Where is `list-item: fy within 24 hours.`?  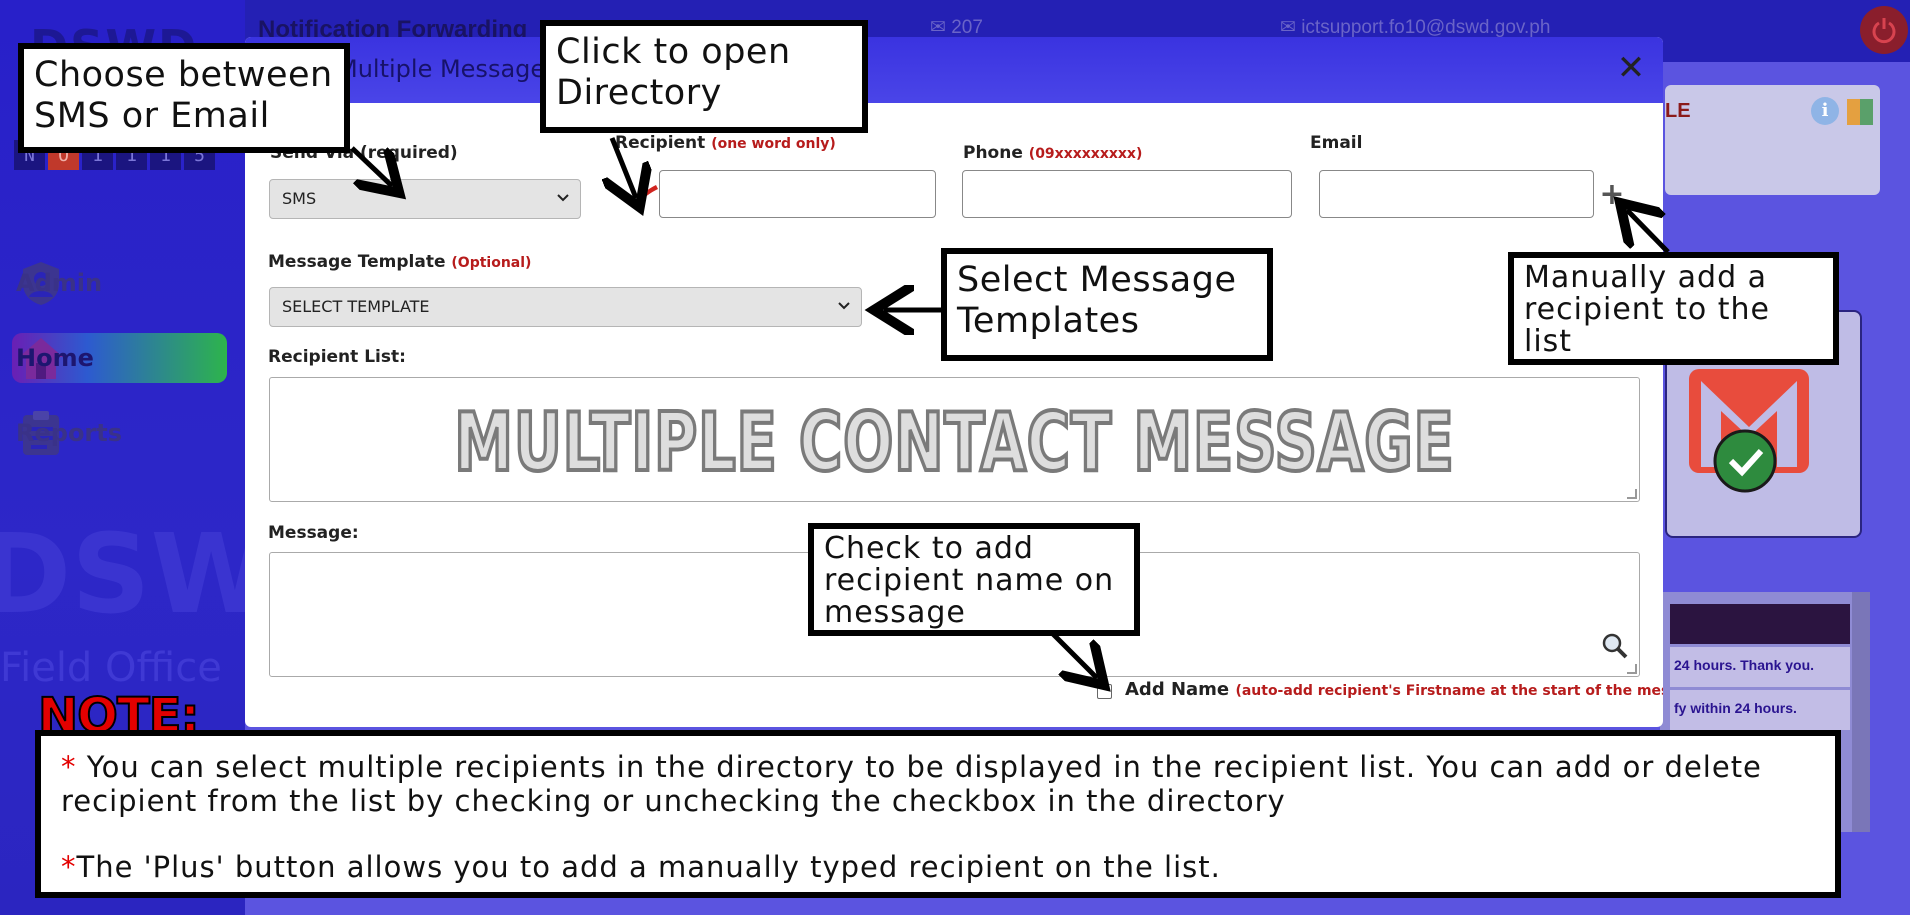
list-item: fy within 24 hours. is located at coordinates (1760, 710).